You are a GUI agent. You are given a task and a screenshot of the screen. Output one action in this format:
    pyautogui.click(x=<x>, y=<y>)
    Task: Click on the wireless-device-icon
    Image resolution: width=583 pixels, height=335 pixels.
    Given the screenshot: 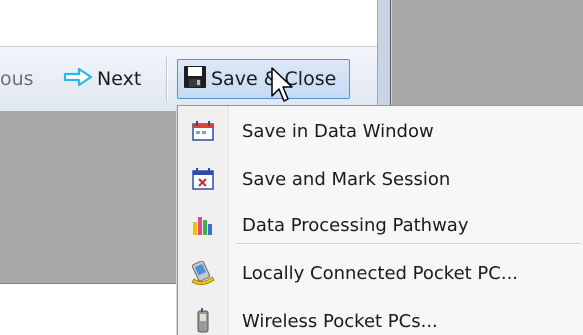 What is the action you would take?
    pyautogui.click(x=203, y=321)
    